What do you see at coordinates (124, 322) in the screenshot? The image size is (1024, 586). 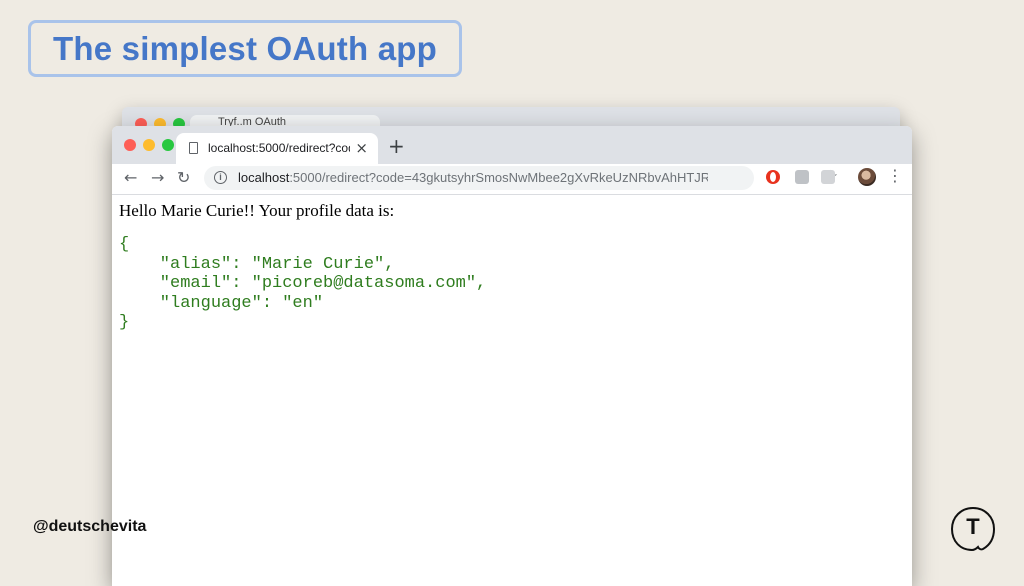 I see `json-line: }` at bounding box center [124, 322].